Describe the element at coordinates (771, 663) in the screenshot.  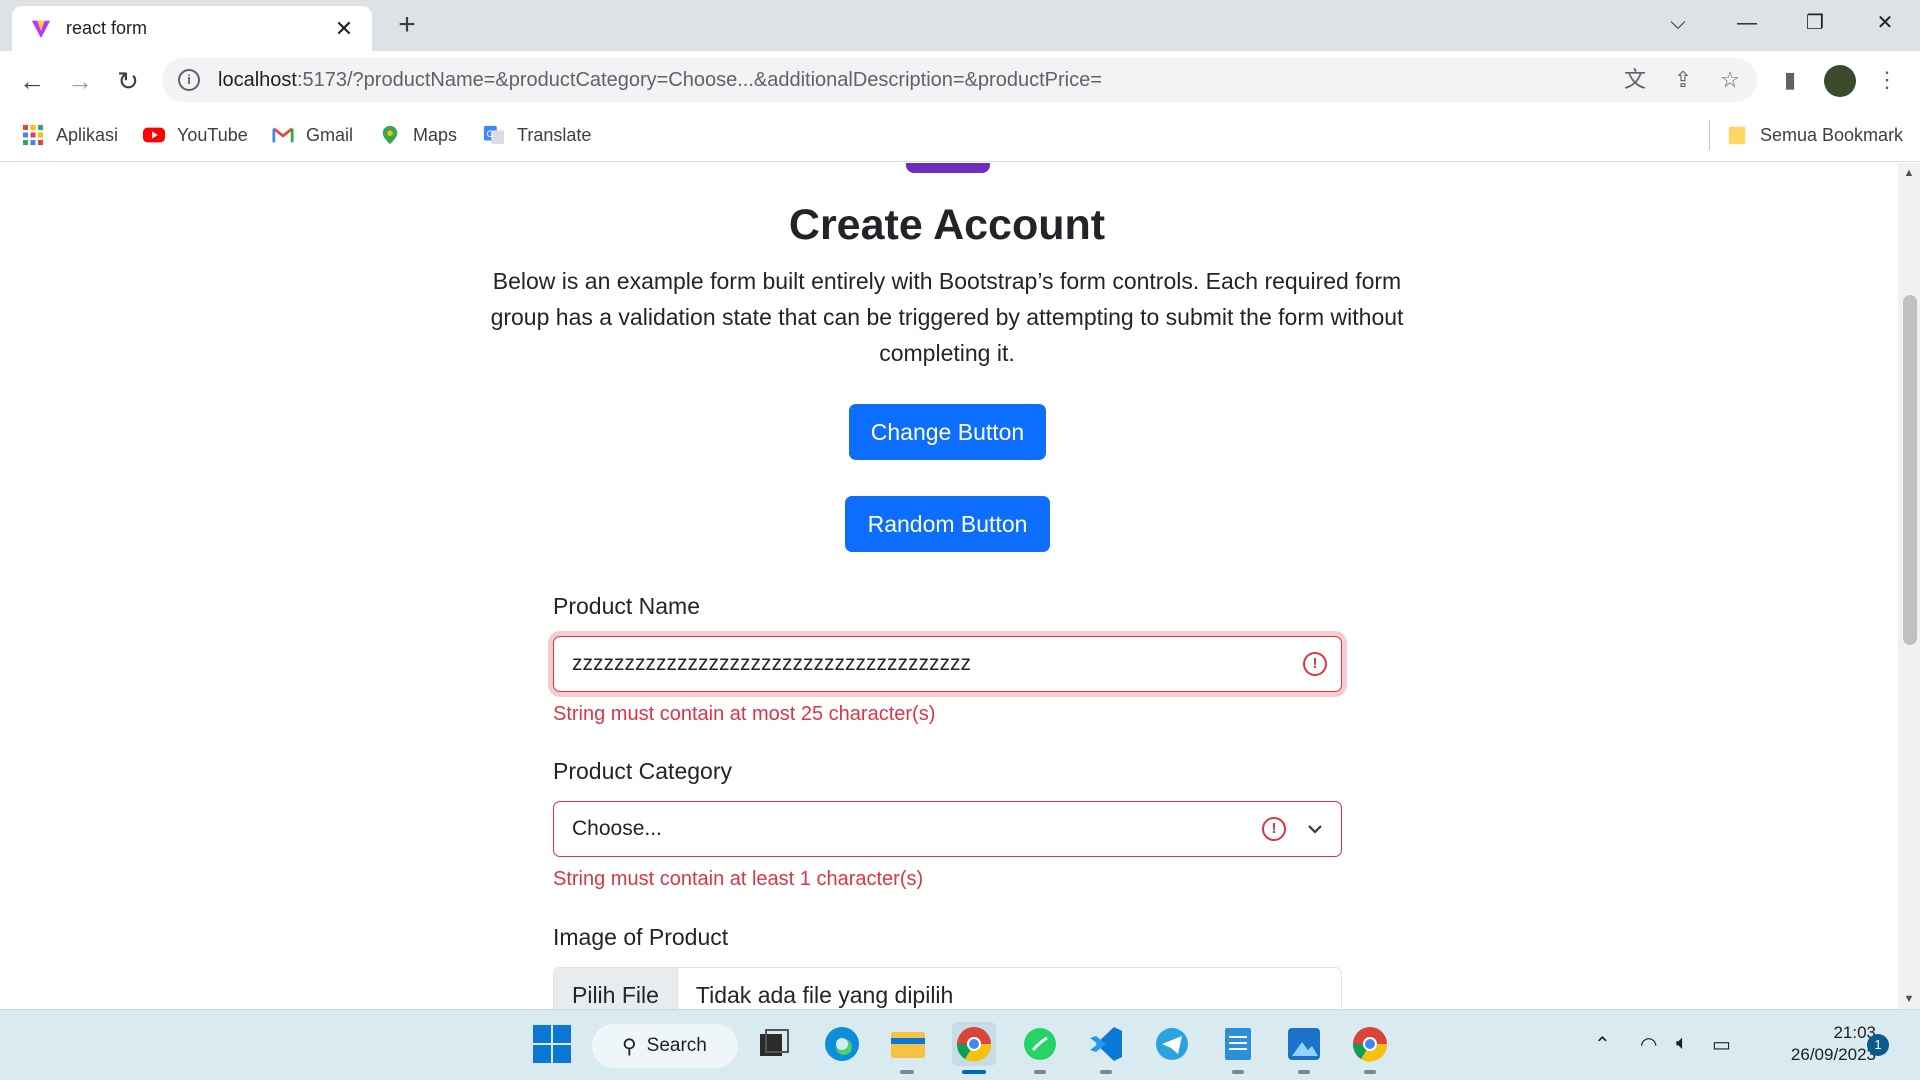
I see `product-name-value: zzzzzzzzzzzzzzzzzzzzzzzzzzzzzzzzzzzzzz` at that location.